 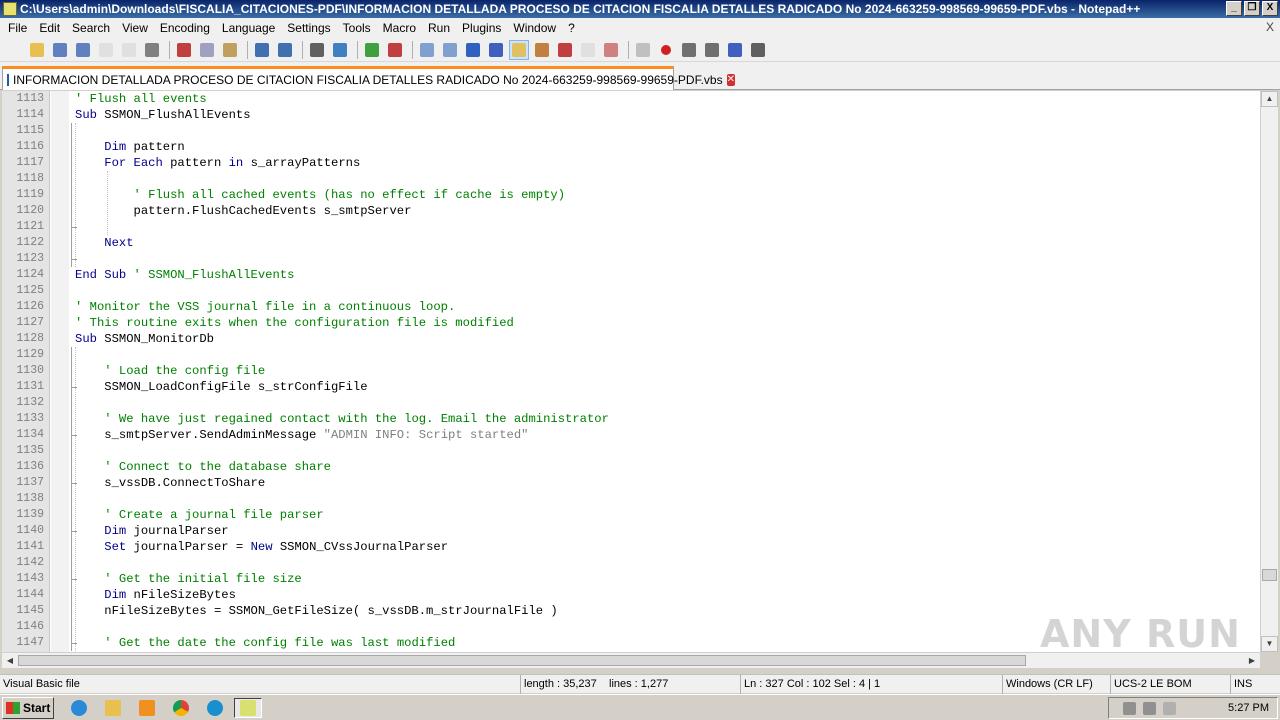 I want to click on code-line: pattern.FlushCachedEvents s_smtpServer, so click(x=667, y=211).